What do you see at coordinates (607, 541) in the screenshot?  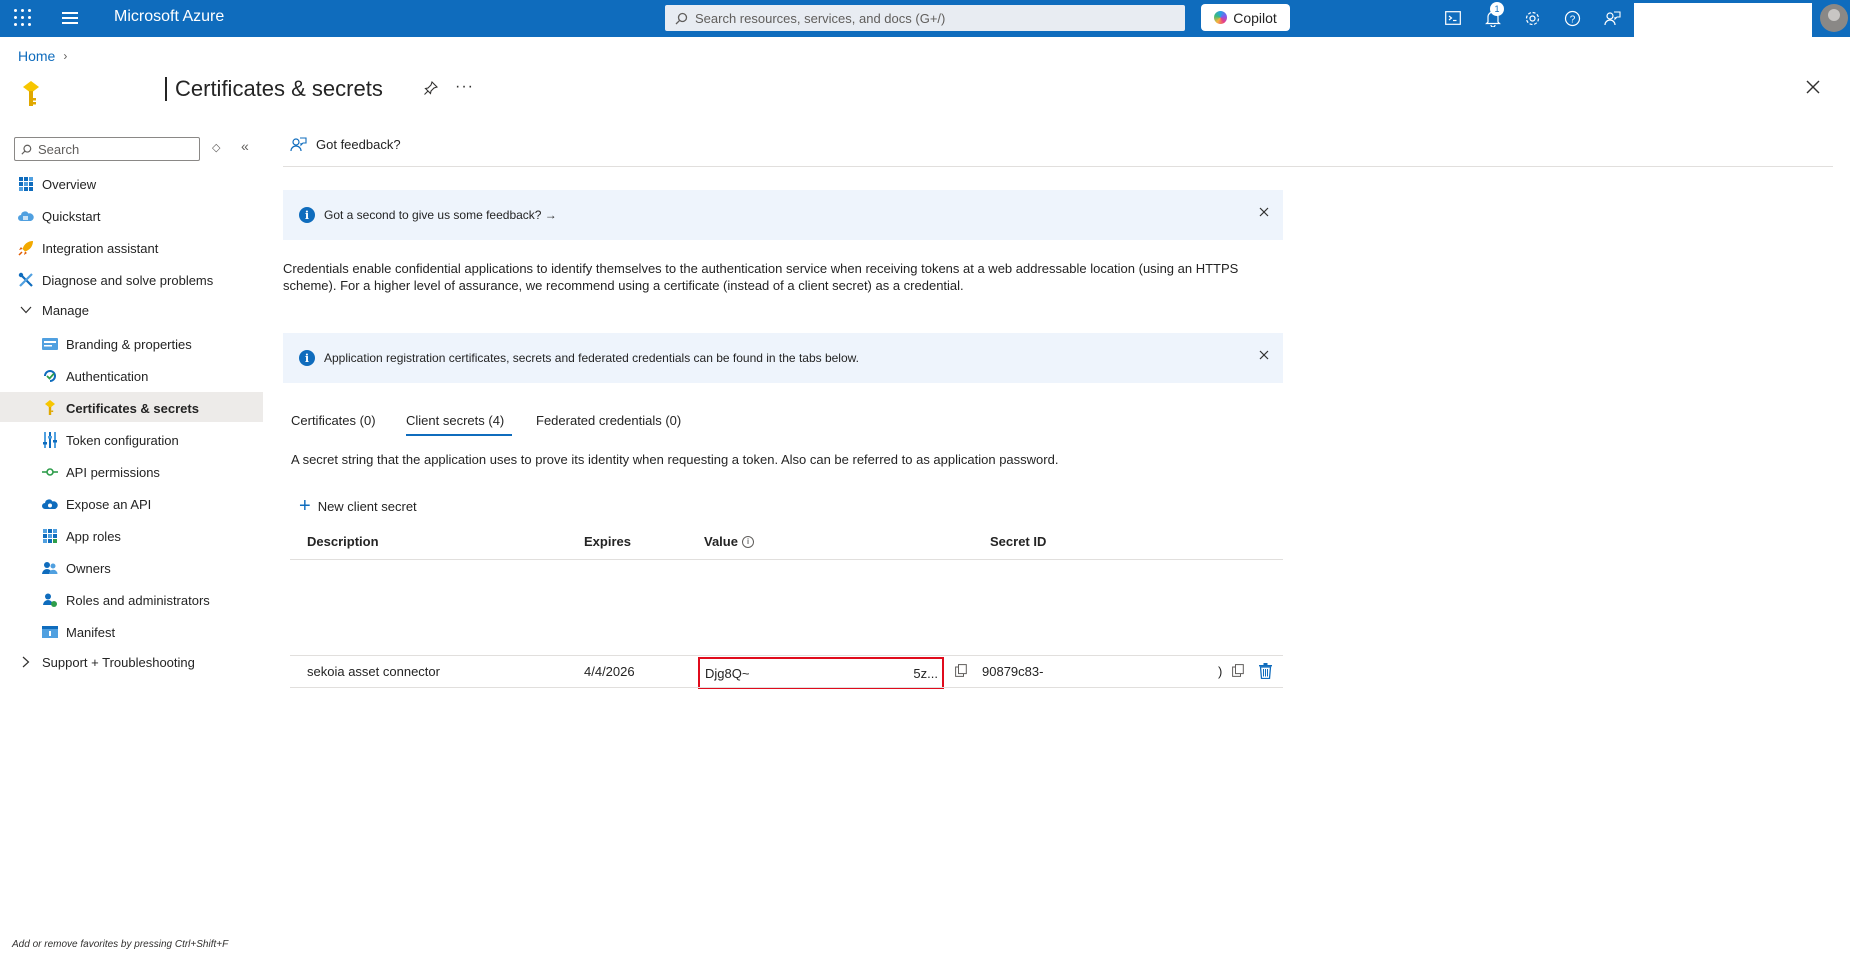 I see `column-header-expires: Expires` at bounding box center [607, 541].